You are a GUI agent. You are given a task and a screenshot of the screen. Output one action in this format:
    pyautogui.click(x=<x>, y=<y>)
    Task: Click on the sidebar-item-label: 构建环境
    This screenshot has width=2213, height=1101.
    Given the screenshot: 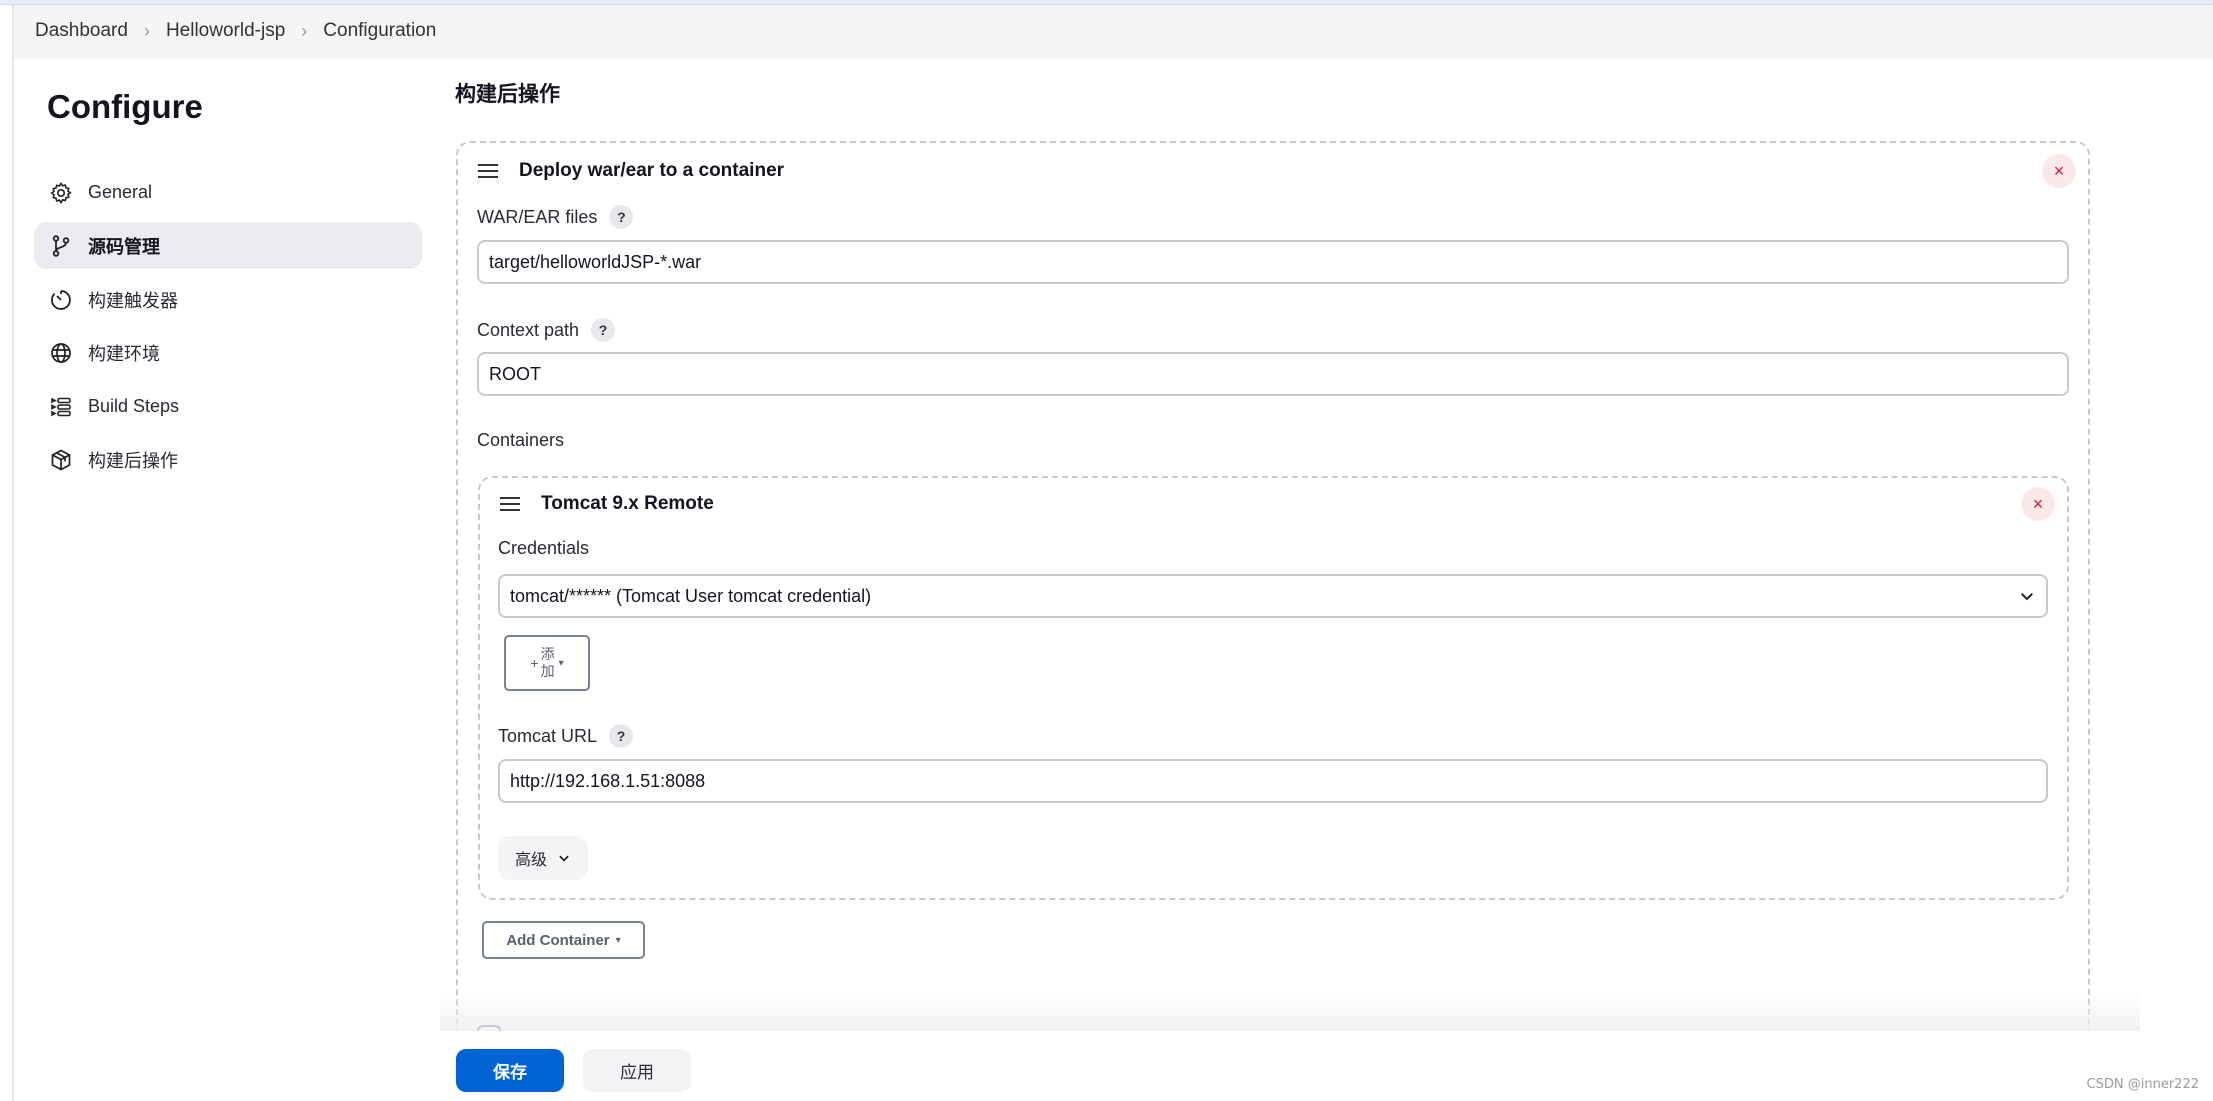 What is the action you would take?
    pyautogui.click(x=124, y=353)
    